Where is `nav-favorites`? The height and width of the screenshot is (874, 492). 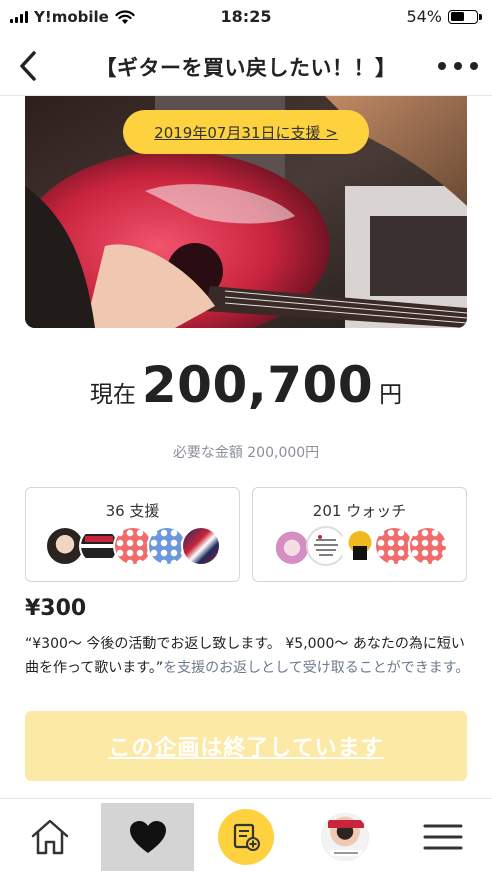
nav-favorites is located at coordinates (147, 837).